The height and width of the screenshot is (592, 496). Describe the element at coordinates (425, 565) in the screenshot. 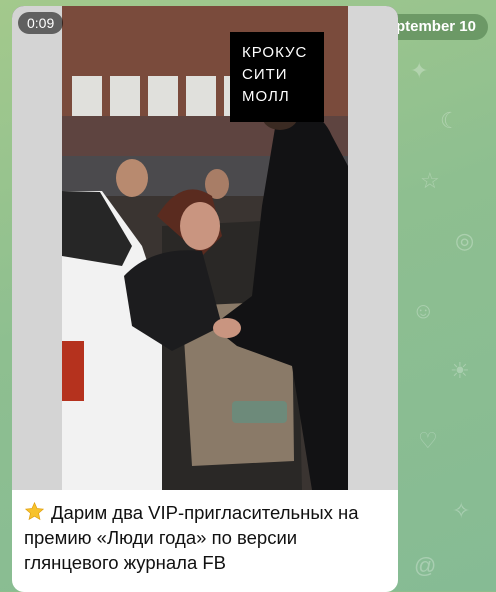

I see `spiral-doodle-icon: @` at that location.